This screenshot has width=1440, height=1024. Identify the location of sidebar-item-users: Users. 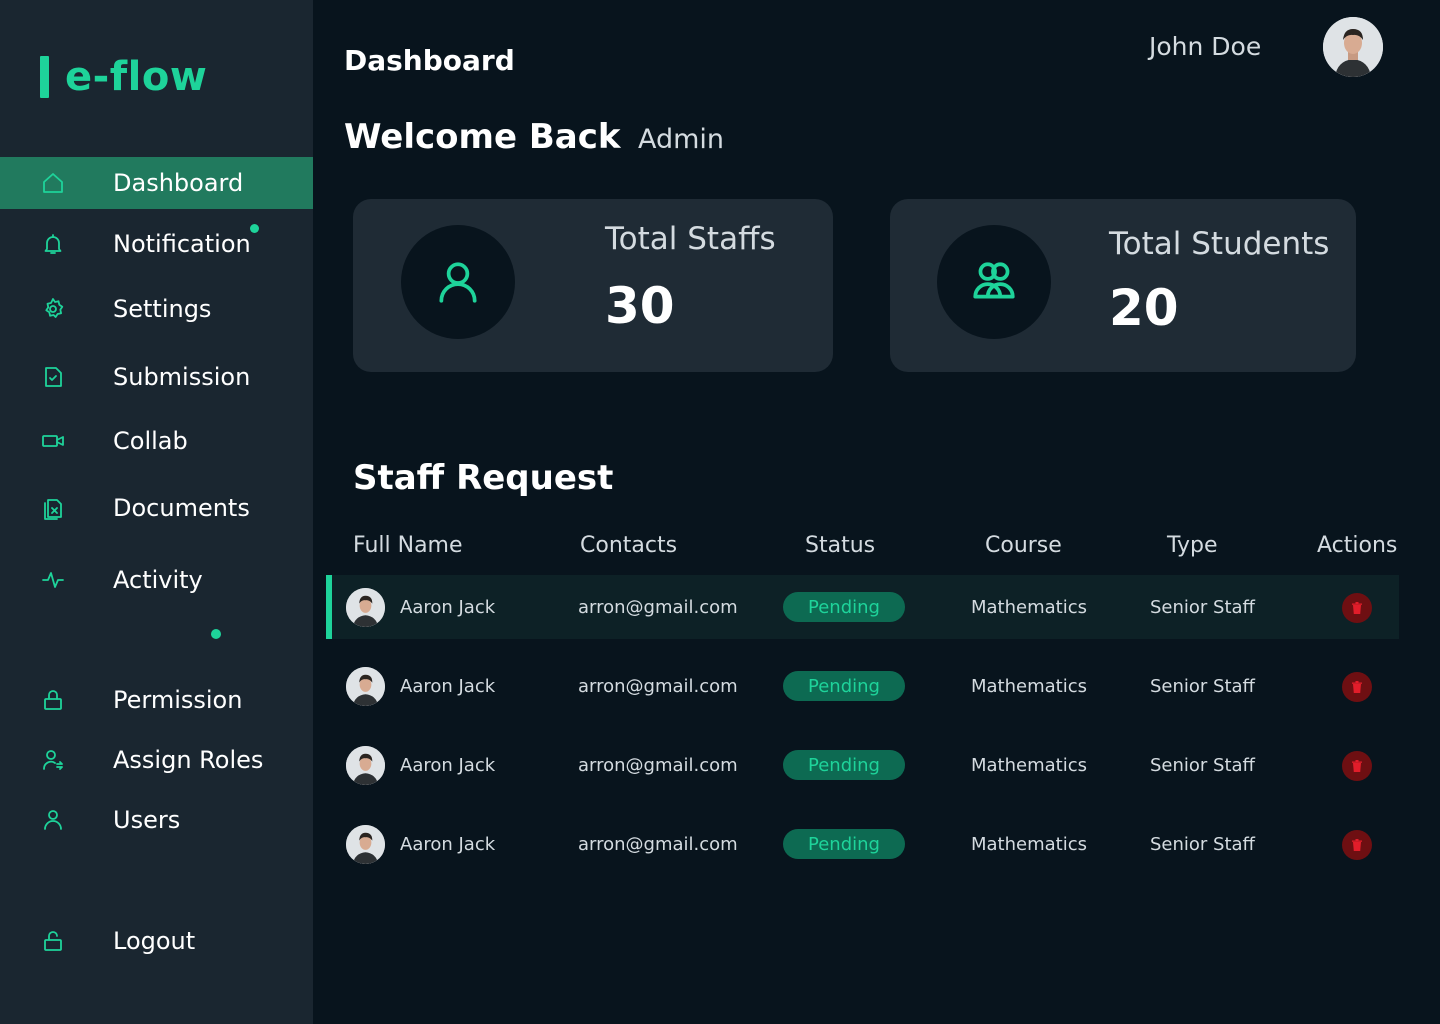
(156, 820).